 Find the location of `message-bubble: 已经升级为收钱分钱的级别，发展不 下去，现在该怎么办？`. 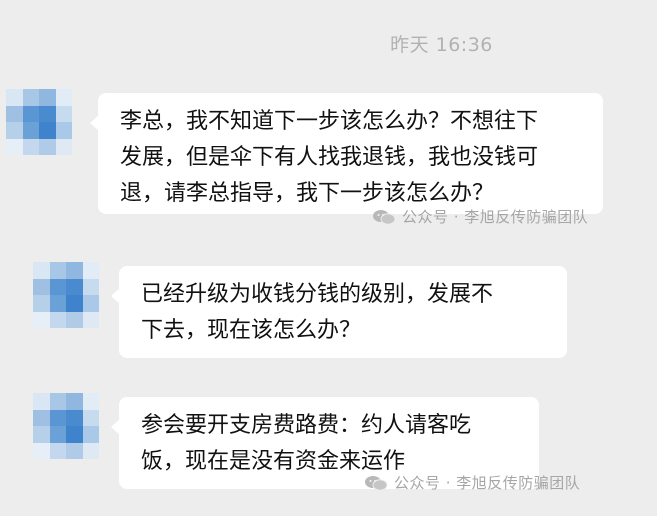

message-bubble: 已经升级为收钱分钱的级别，发展不 下去，现在该怎么办？ is located at coordinates (339, 312).